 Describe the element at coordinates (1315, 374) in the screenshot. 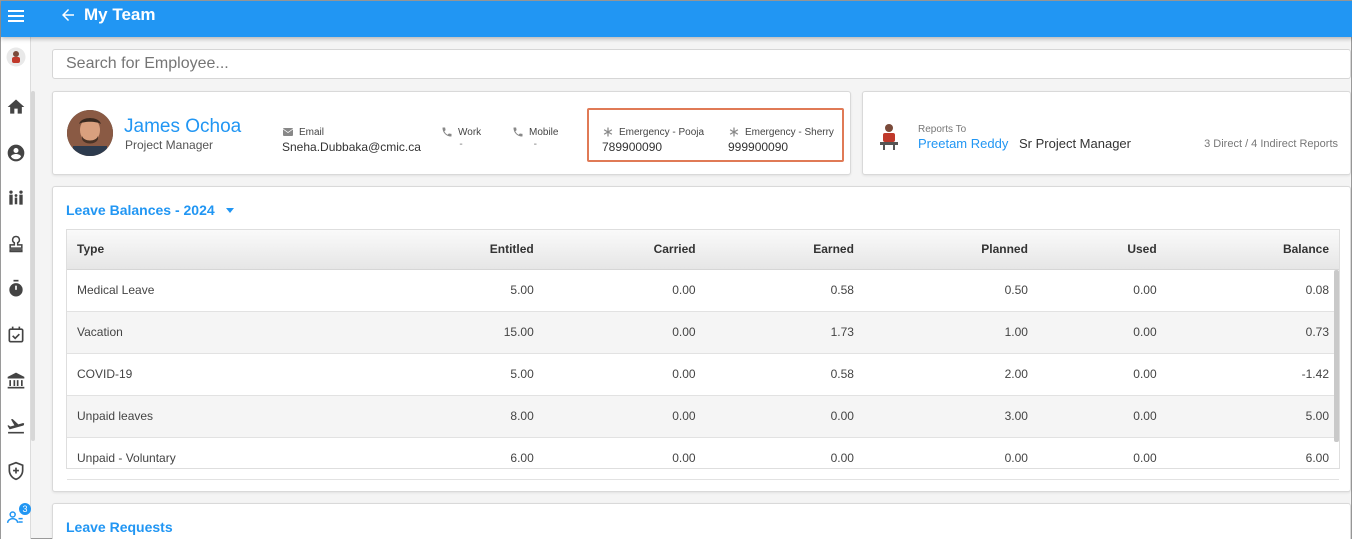

I see `table-cell: -1.42` at that location.